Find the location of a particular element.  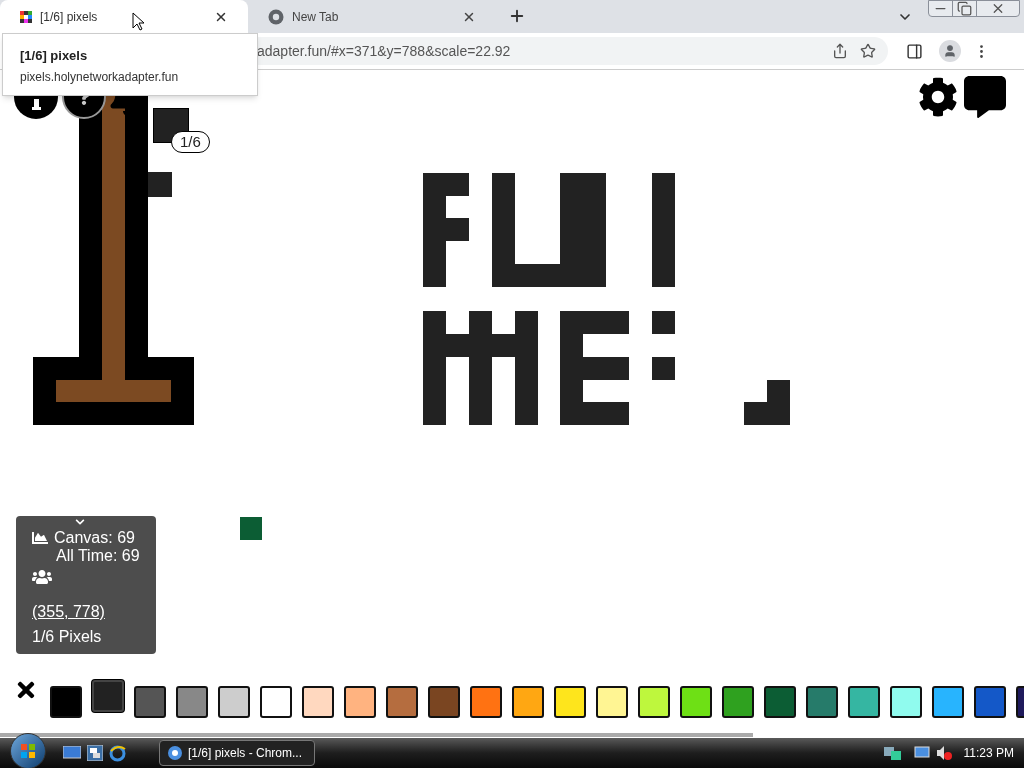

tab-title: New Tab is located at coordinates (315, 17).